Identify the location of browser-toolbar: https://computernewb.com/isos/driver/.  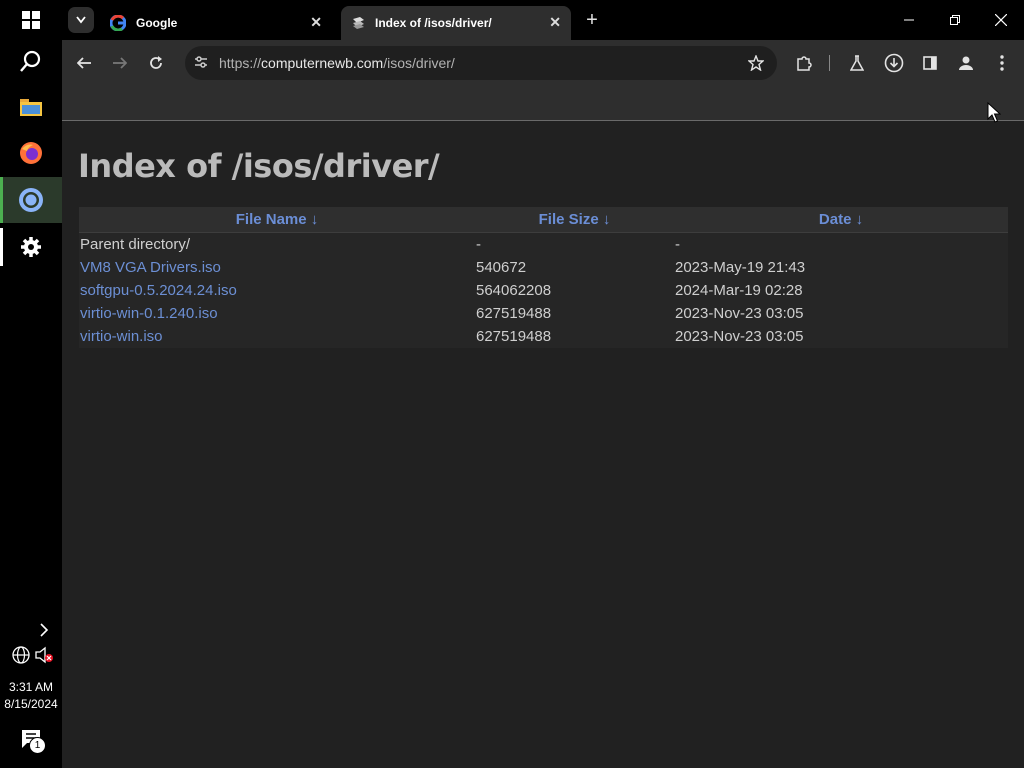
(543, 63).